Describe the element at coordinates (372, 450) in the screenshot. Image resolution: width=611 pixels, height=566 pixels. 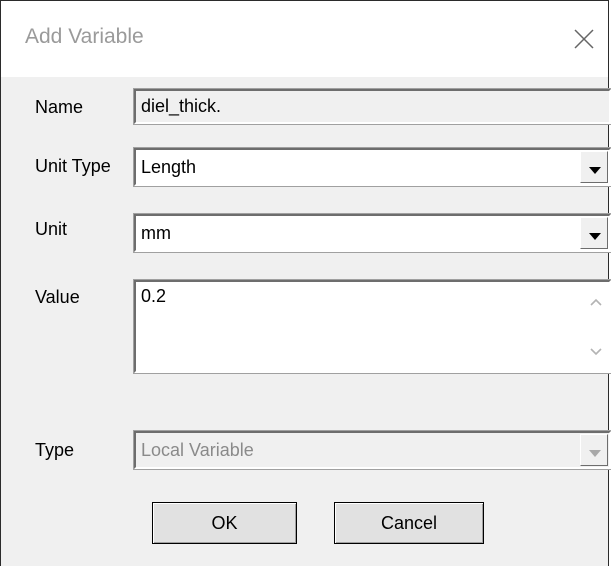
I see `type-select: Local Variable` at that location.